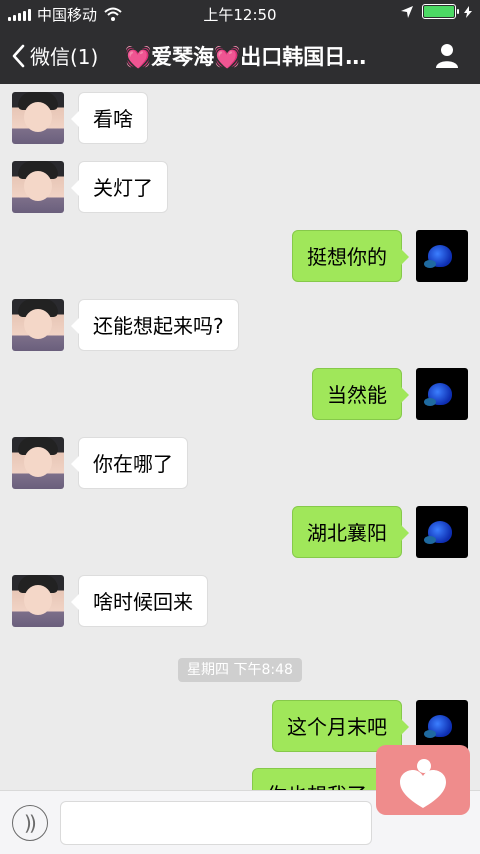 This screenshot has width=480, height=854. Describe the element at coordinates (468, 11) in the screenshot. I see `charging-icon` at that location.